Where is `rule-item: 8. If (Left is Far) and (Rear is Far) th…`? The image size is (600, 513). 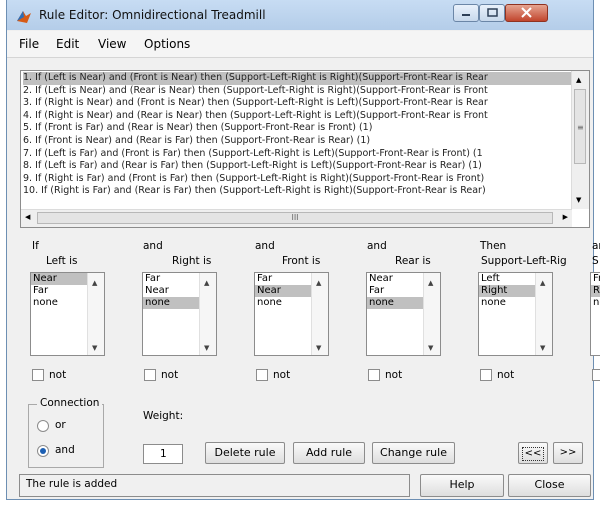 rule-item: 8. If (Left is Far) and (Rear is Far) th… is located at coordinates (297, 166).